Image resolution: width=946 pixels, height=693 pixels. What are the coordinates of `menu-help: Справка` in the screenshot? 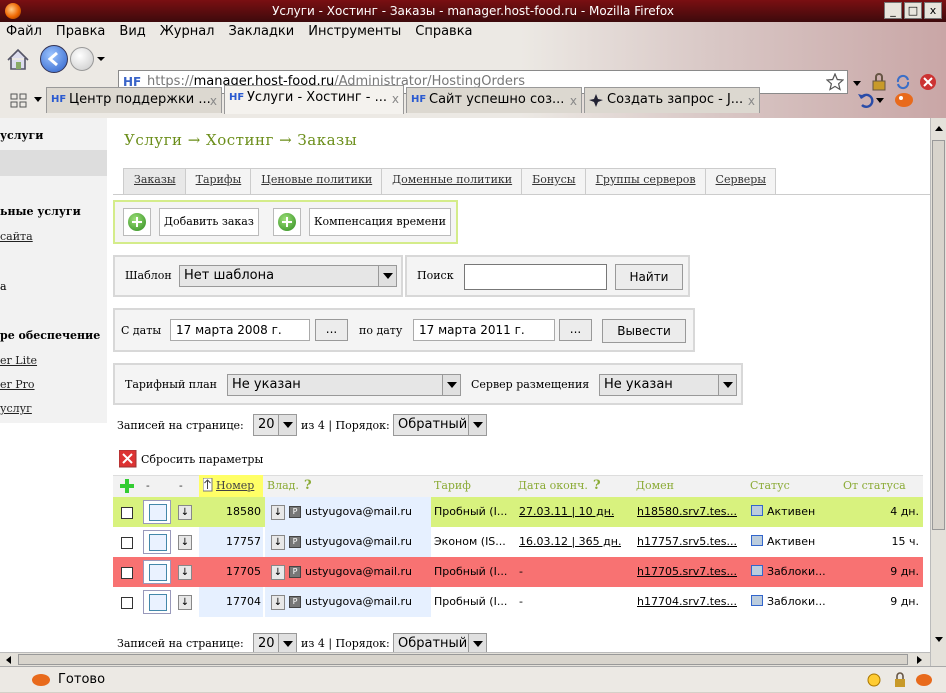 It's located at (444, 32).